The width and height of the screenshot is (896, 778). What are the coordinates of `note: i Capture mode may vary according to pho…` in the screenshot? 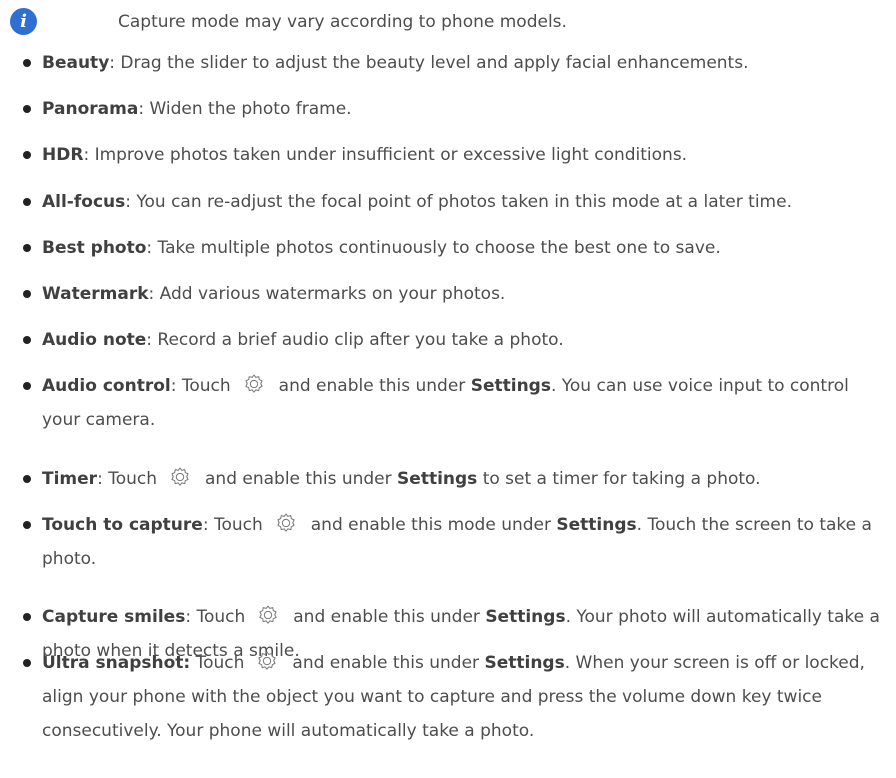 It's located at (440, 22).